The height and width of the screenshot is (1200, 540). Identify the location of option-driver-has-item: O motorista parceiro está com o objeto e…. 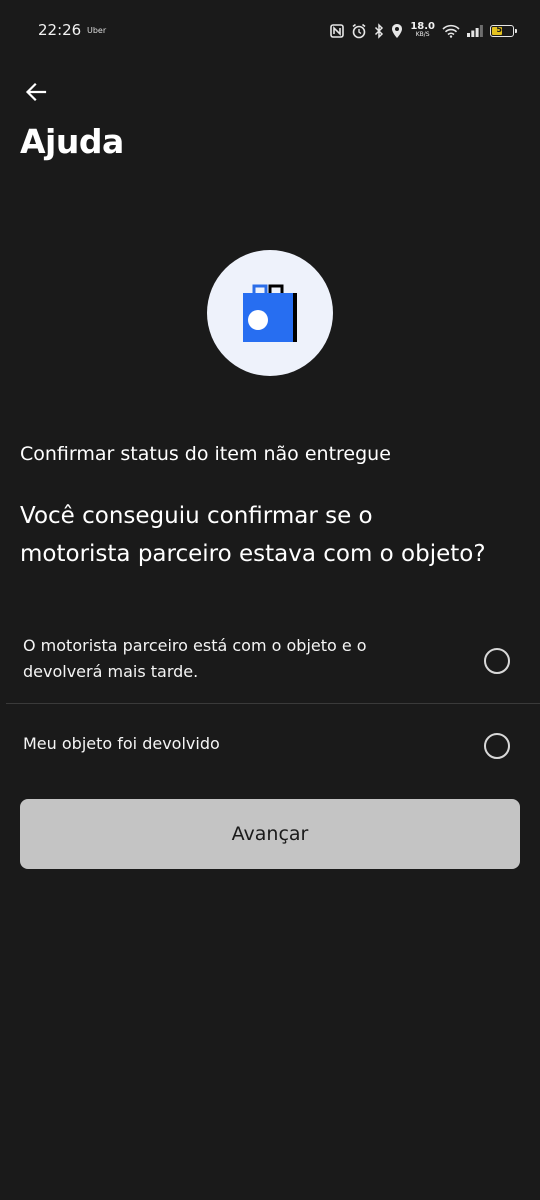
(270, 666).